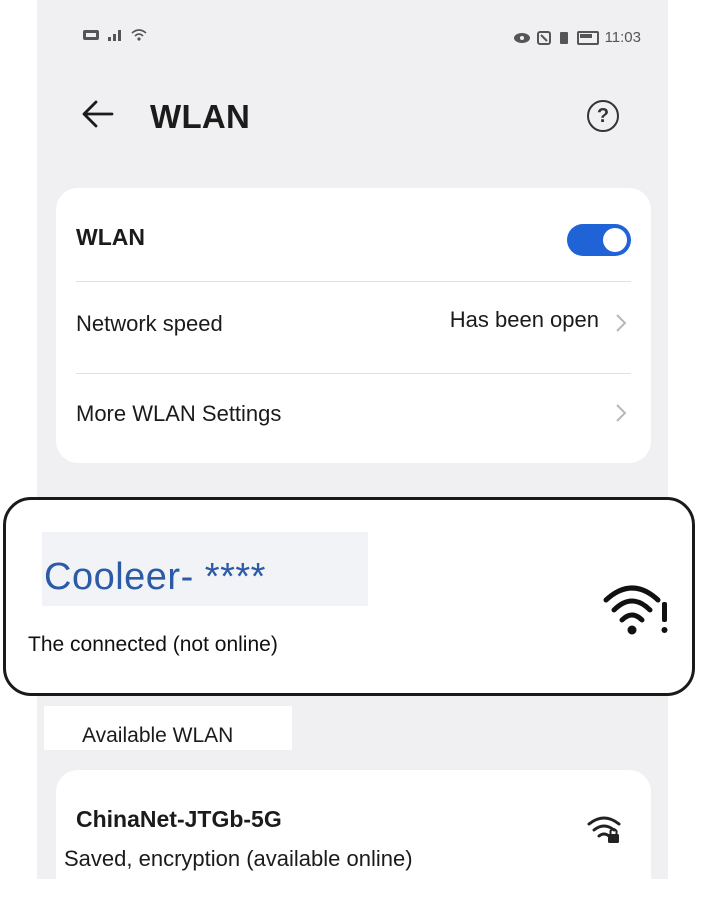 The height and width of the screenshot is (900, 701). Describe the element at coordinates (563, 37) in the screenshot. I see `vibrate-icon` at that location.